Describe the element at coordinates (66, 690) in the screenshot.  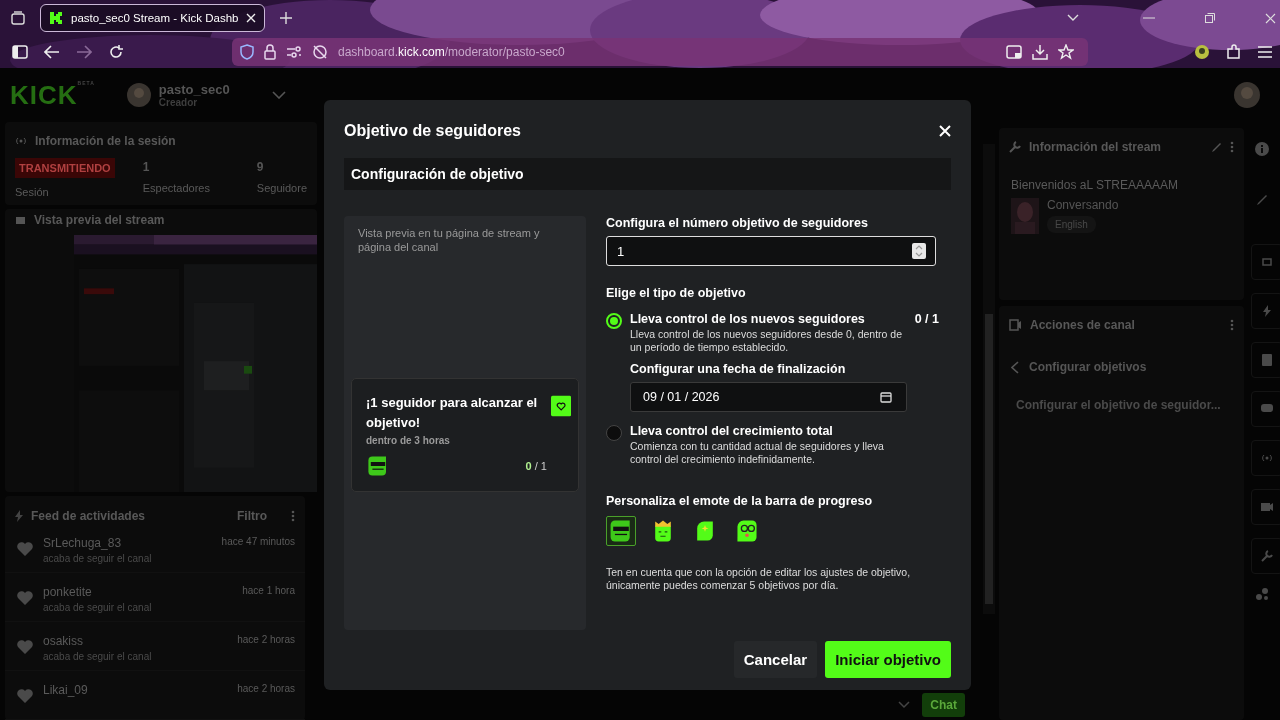
I see `follower-name: Likai_09` at that location.